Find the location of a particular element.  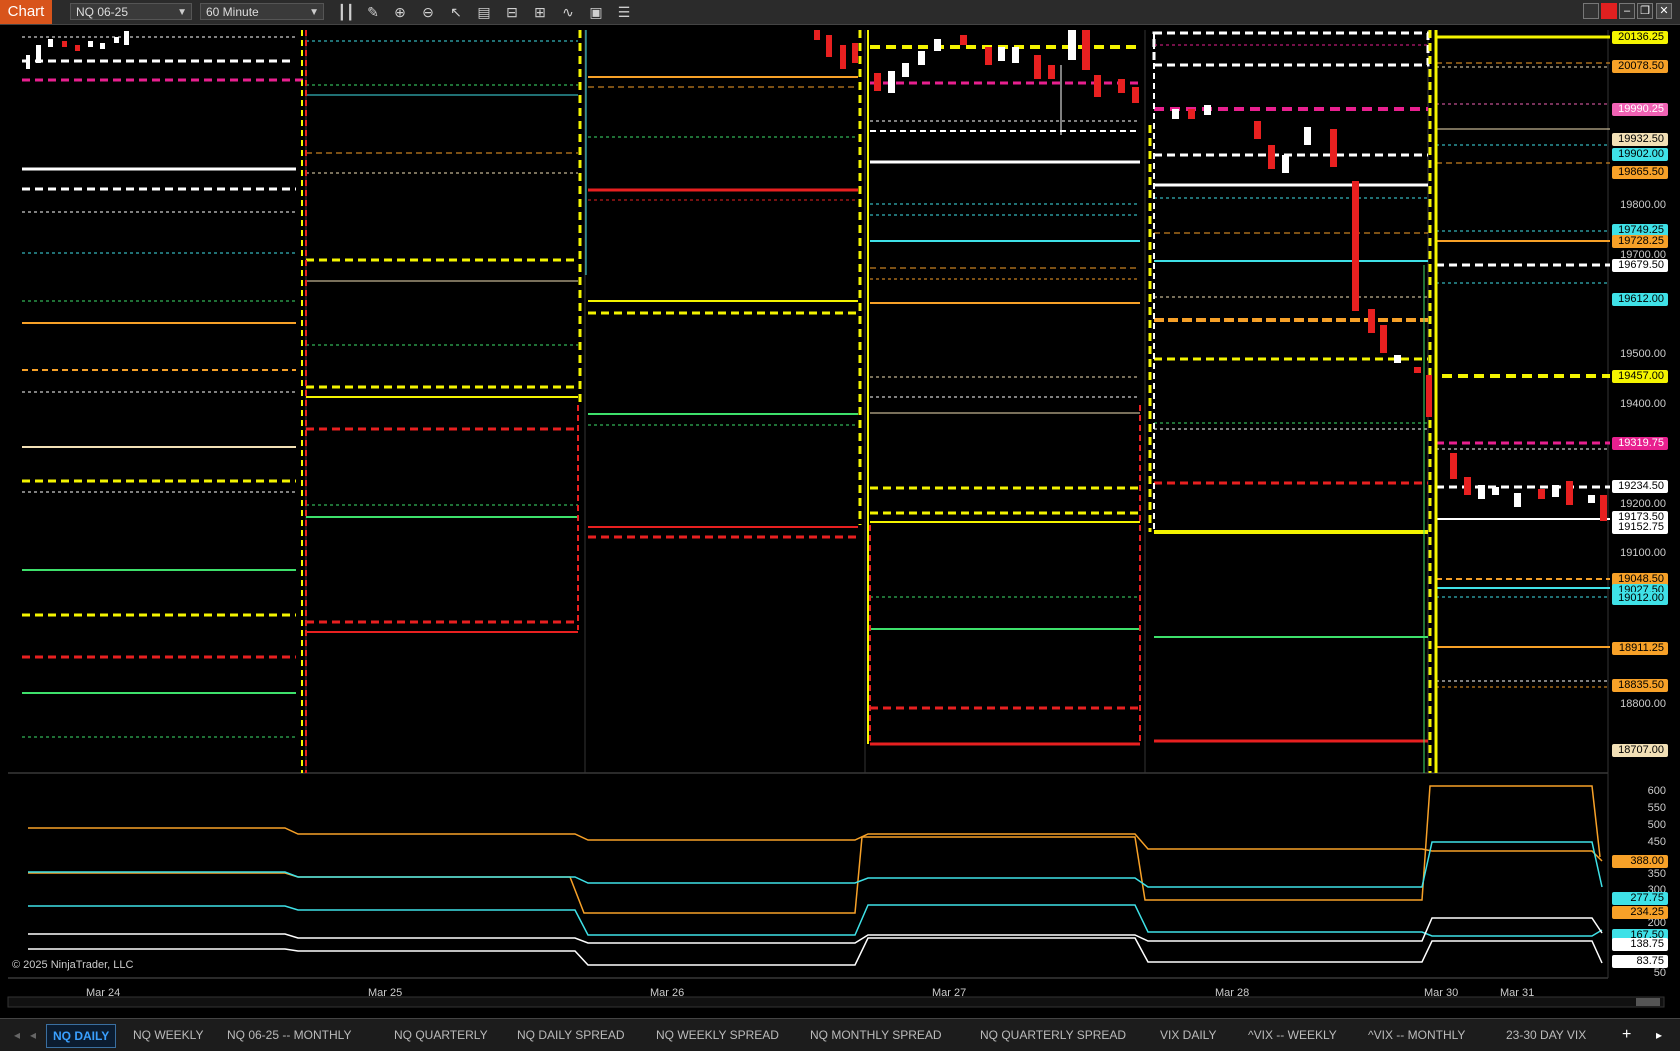

indicator-tick: 450 is located at coordinates (1656, 842).